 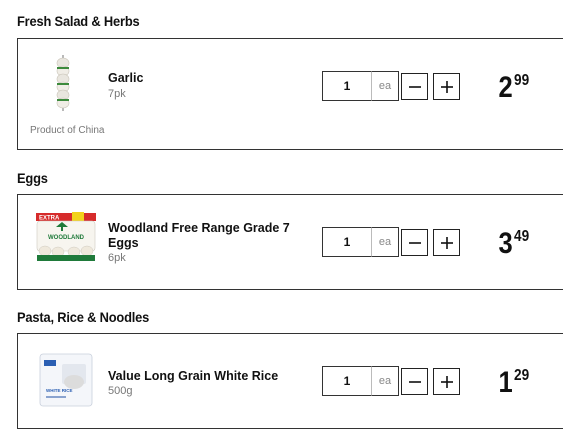 What do you see at coordinates (32, 178) in the screenshot?
I see `section-title-eggs: Eggs` at bounding box center [32, 178].